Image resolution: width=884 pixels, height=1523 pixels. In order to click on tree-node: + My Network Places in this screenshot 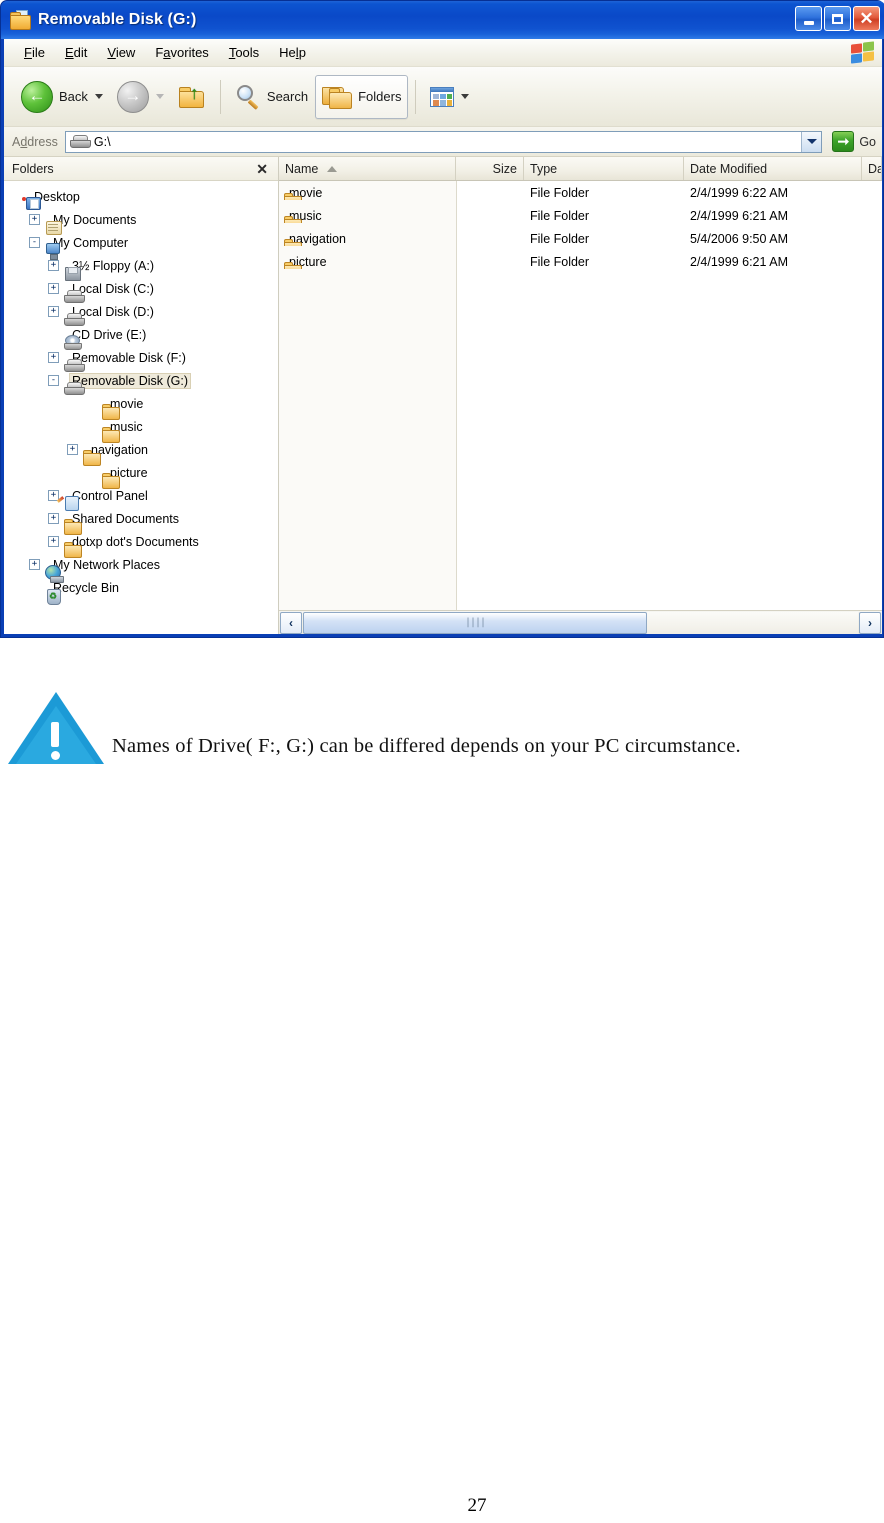, I will do `click(141, 568)`.